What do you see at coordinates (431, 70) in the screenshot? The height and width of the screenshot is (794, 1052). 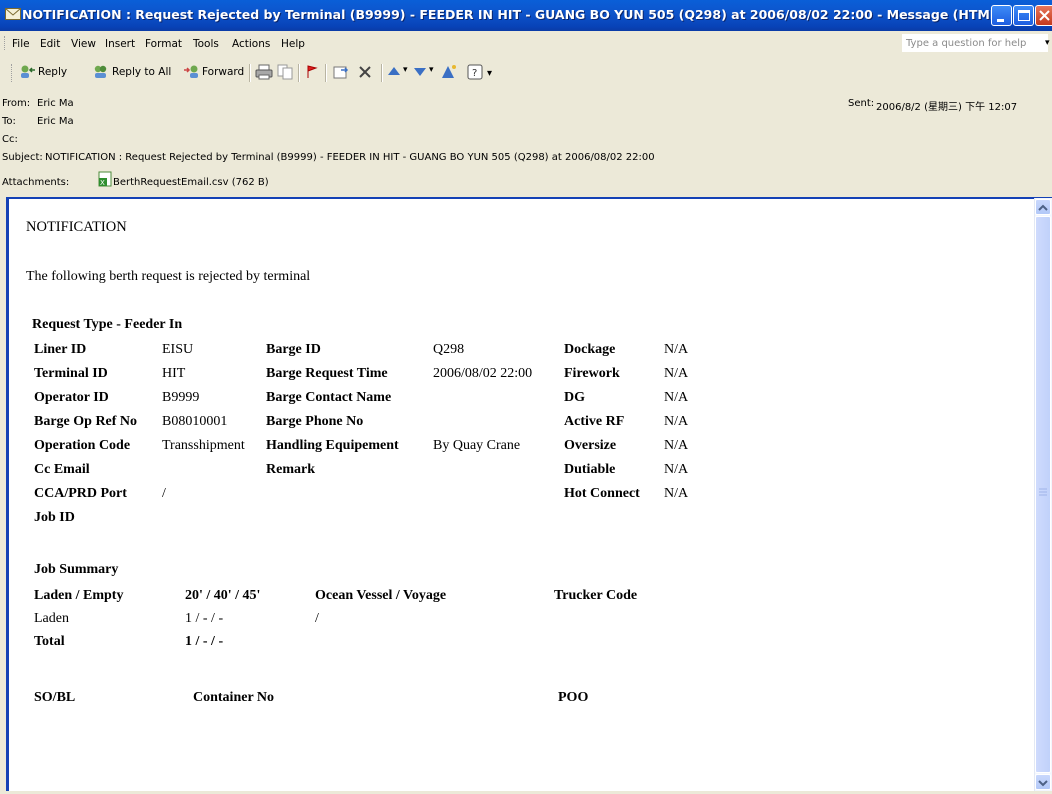 I see `next-dropdown-icon: ▾` at bounding box center [431, 70].